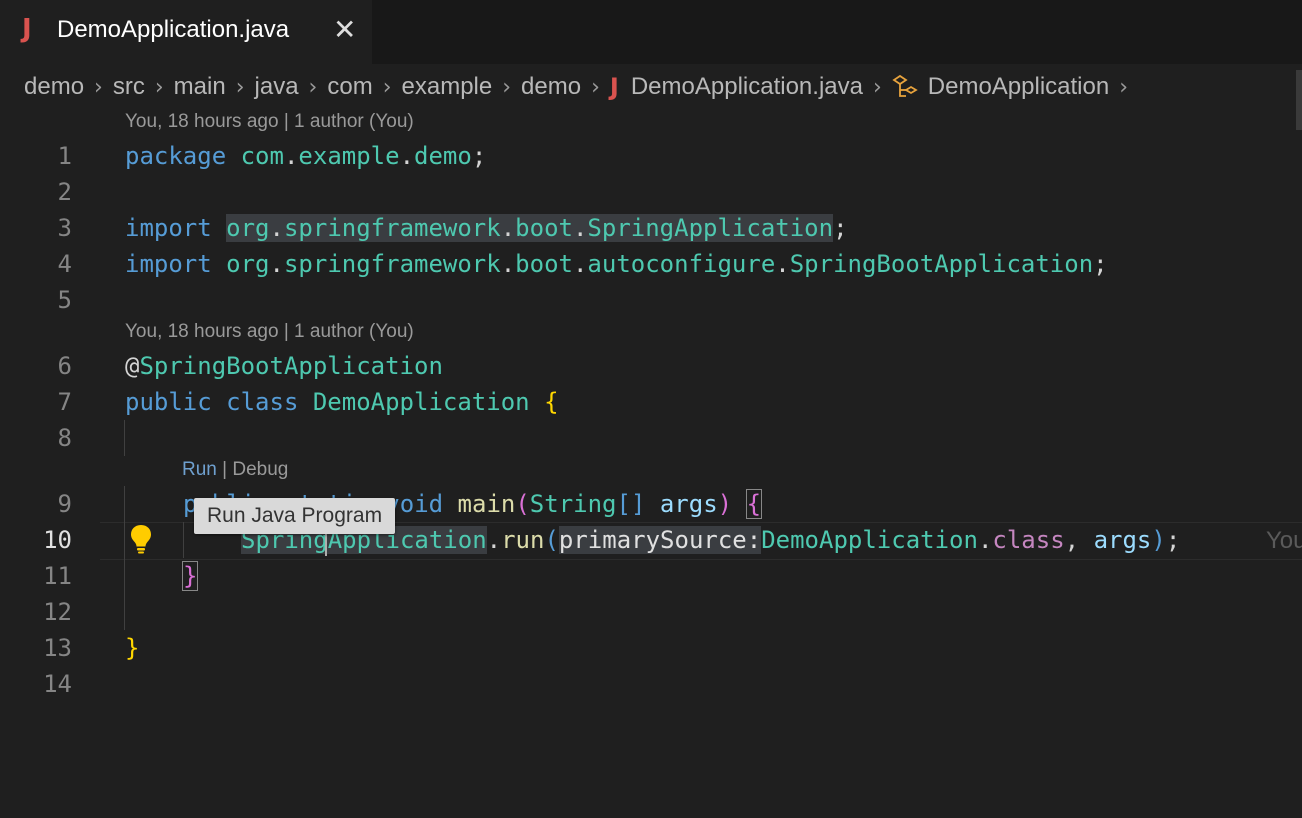  I want to click on line-number: 13, so click(57, 648).